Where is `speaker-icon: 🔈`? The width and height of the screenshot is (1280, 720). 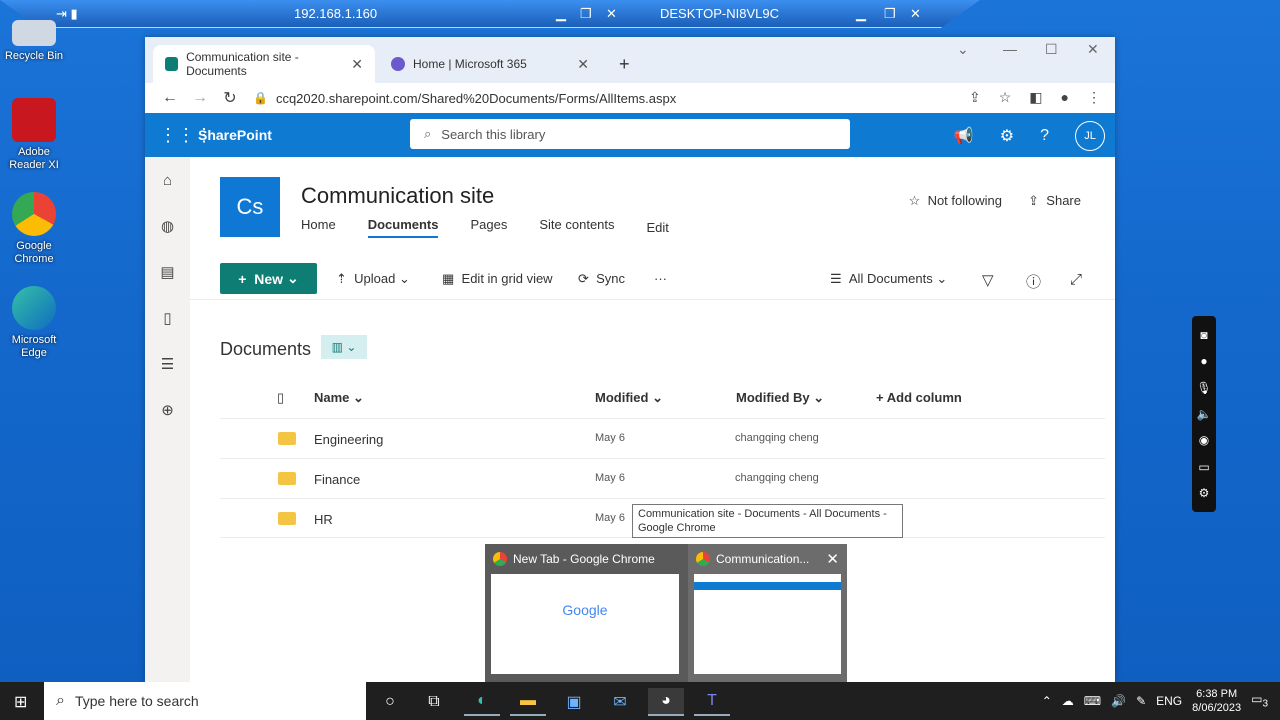
speaker-icon: 🔈 is located at coordinates (1204, 414).